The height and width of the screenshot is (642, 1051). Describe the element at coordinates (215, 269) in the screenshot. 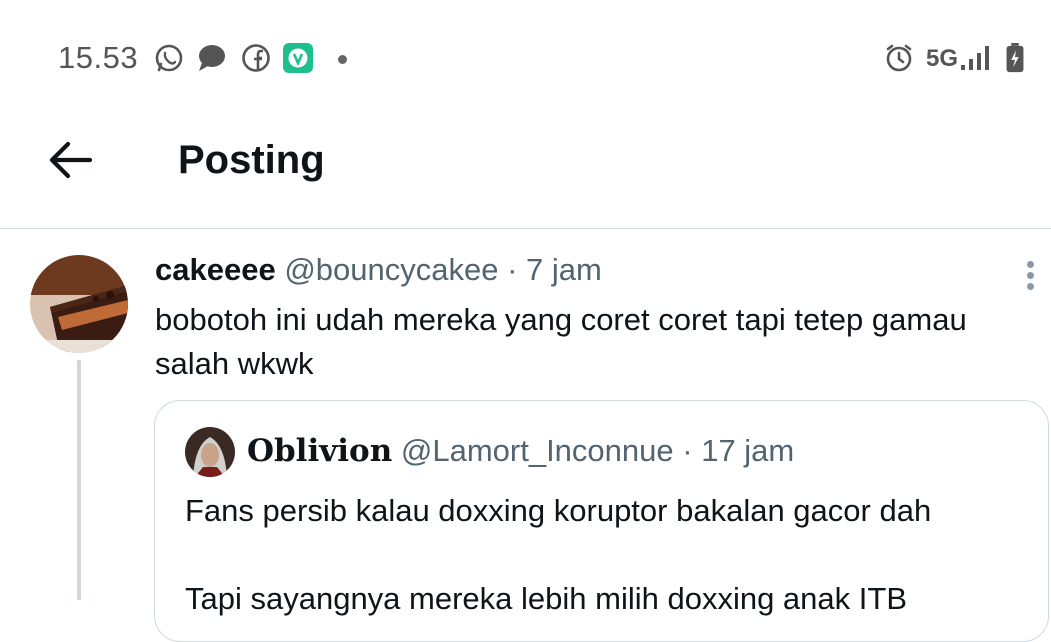

I see `post-author-name: cakeeee` at that location.